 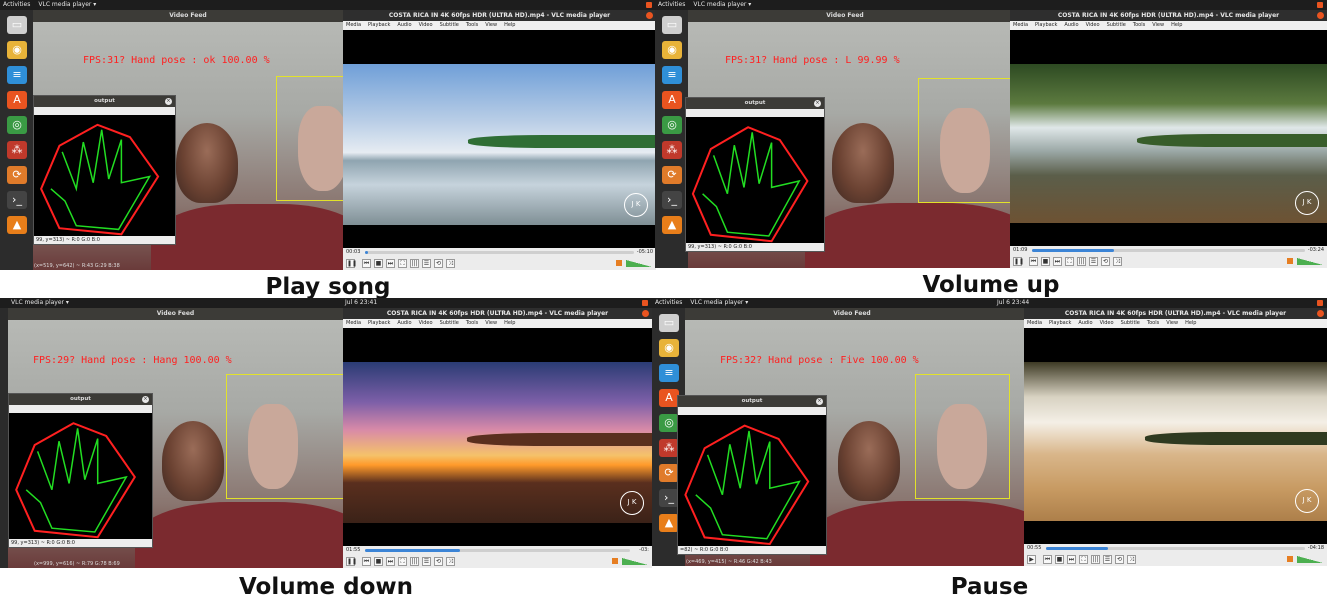 I want to click on vlc-seek-bar: 01:55 -03:, so click(x=497, y=550).